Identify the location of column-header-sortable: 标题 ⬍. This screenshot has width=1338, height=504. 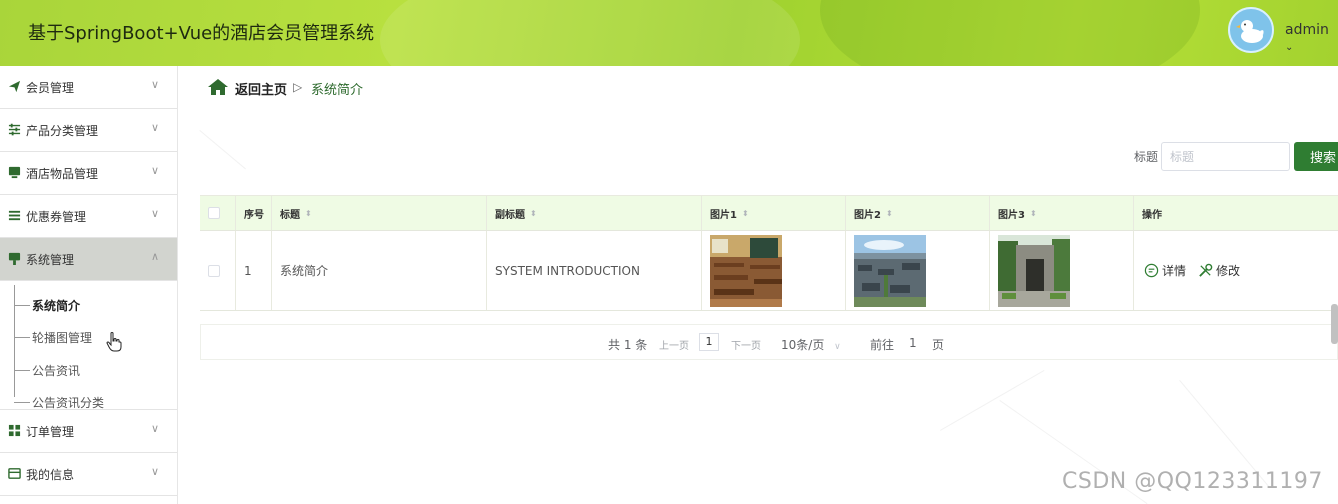
(379, 213).